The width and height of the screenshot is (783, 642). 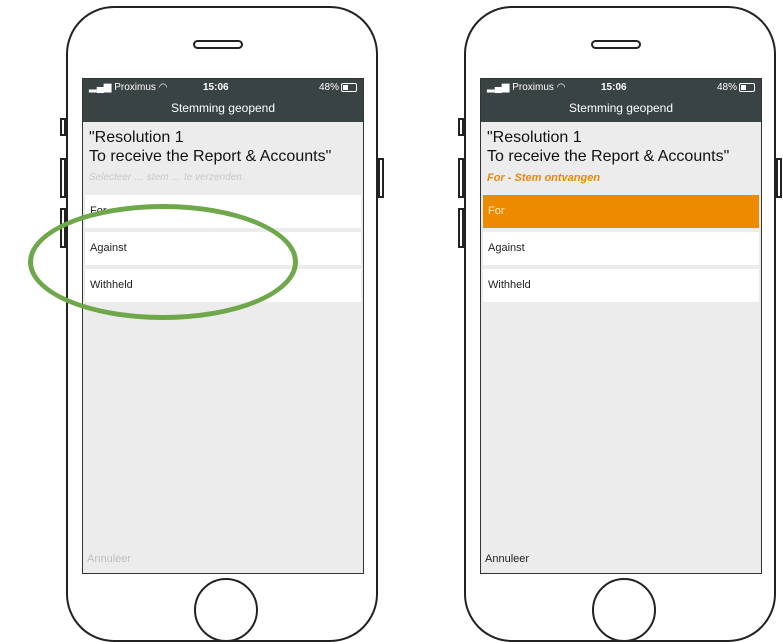 I want to click on vote-options: For Against Withheld, so click(x=621, y=244).